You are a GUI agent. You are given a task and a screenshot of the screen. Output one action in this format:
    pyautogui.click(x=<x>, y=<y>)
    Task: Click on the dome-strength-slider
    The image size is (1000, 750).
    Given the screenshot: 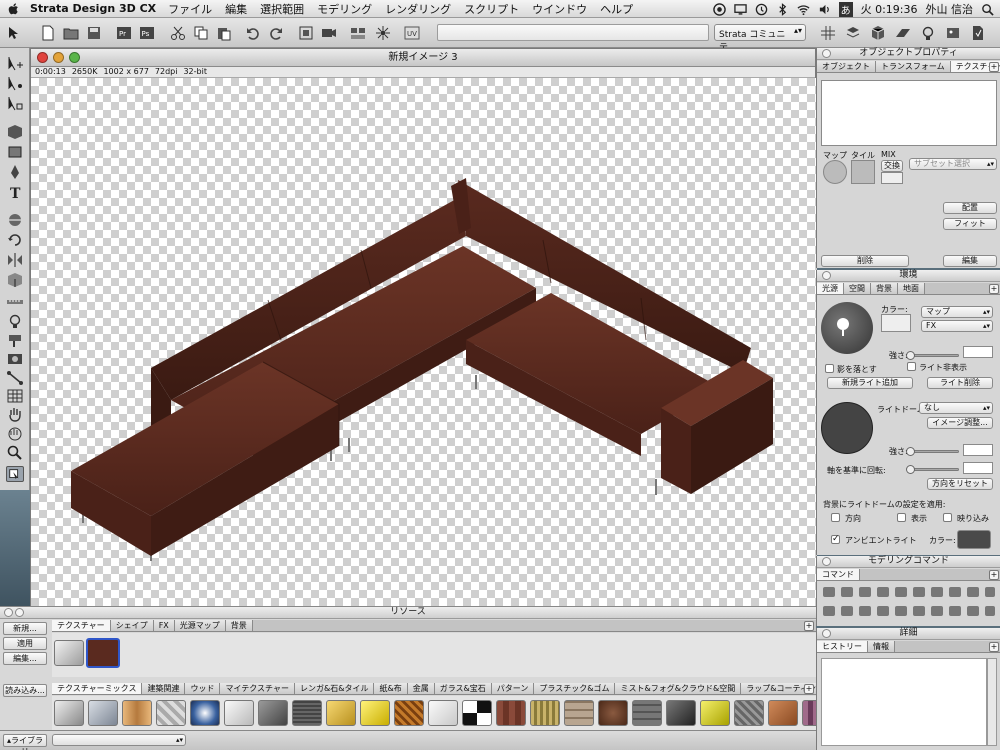 What is the action you would take?
    pyautogui.click(x=932, y=451)
    